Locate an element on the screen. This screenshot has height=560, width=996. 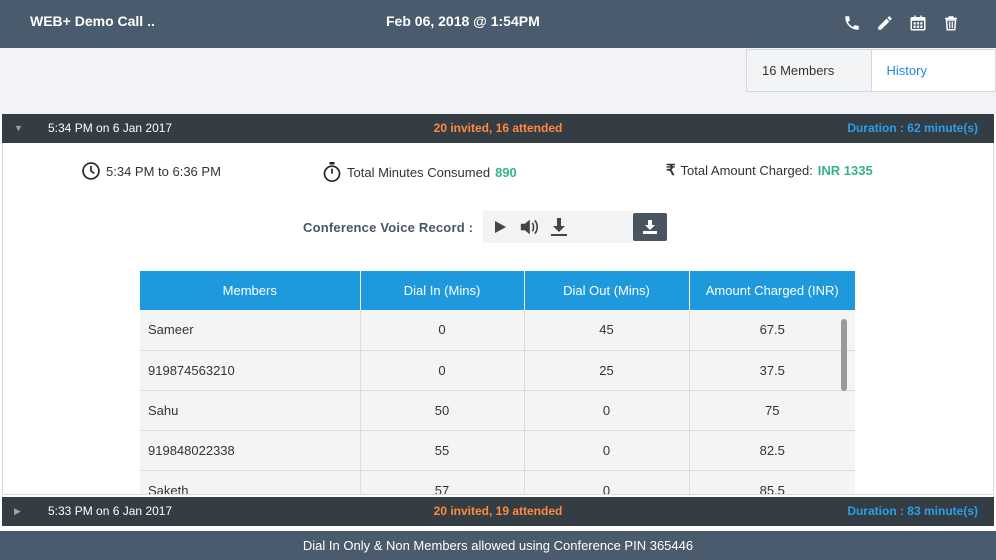
amount-stat: ₹ Total Amount Charged: INR 1335 is located at coordinates (769, 170).